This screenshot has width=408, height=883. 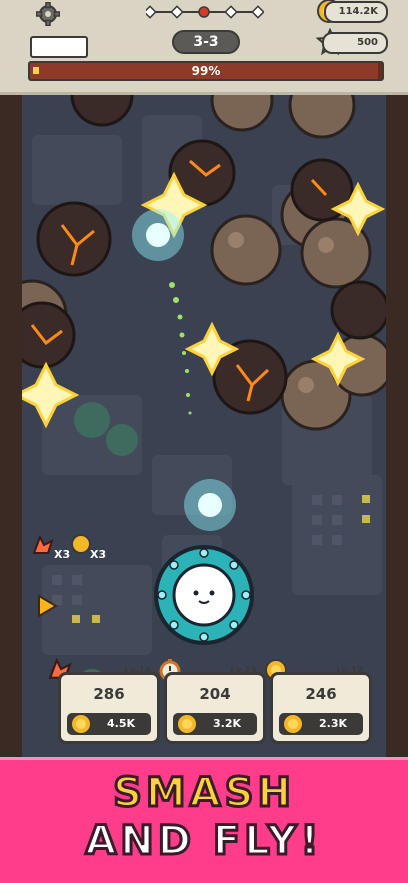 I want to click on upgrade-cost: 2.3K, so click(x=332, y=723).